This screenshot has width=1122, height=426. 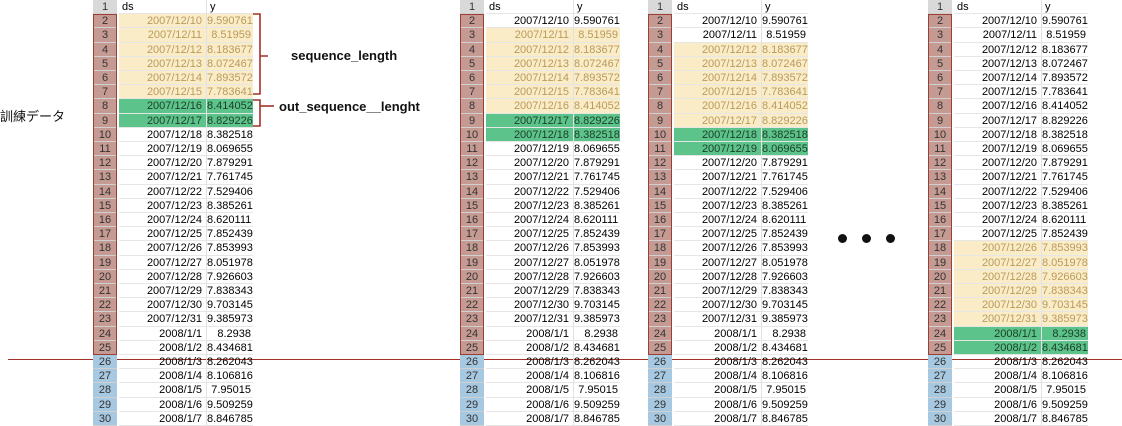 What do you see at coordinates (718, 92) in the screenshot?
I see `cell-ds: 2007/12/15` at bounding box center [718, 92].